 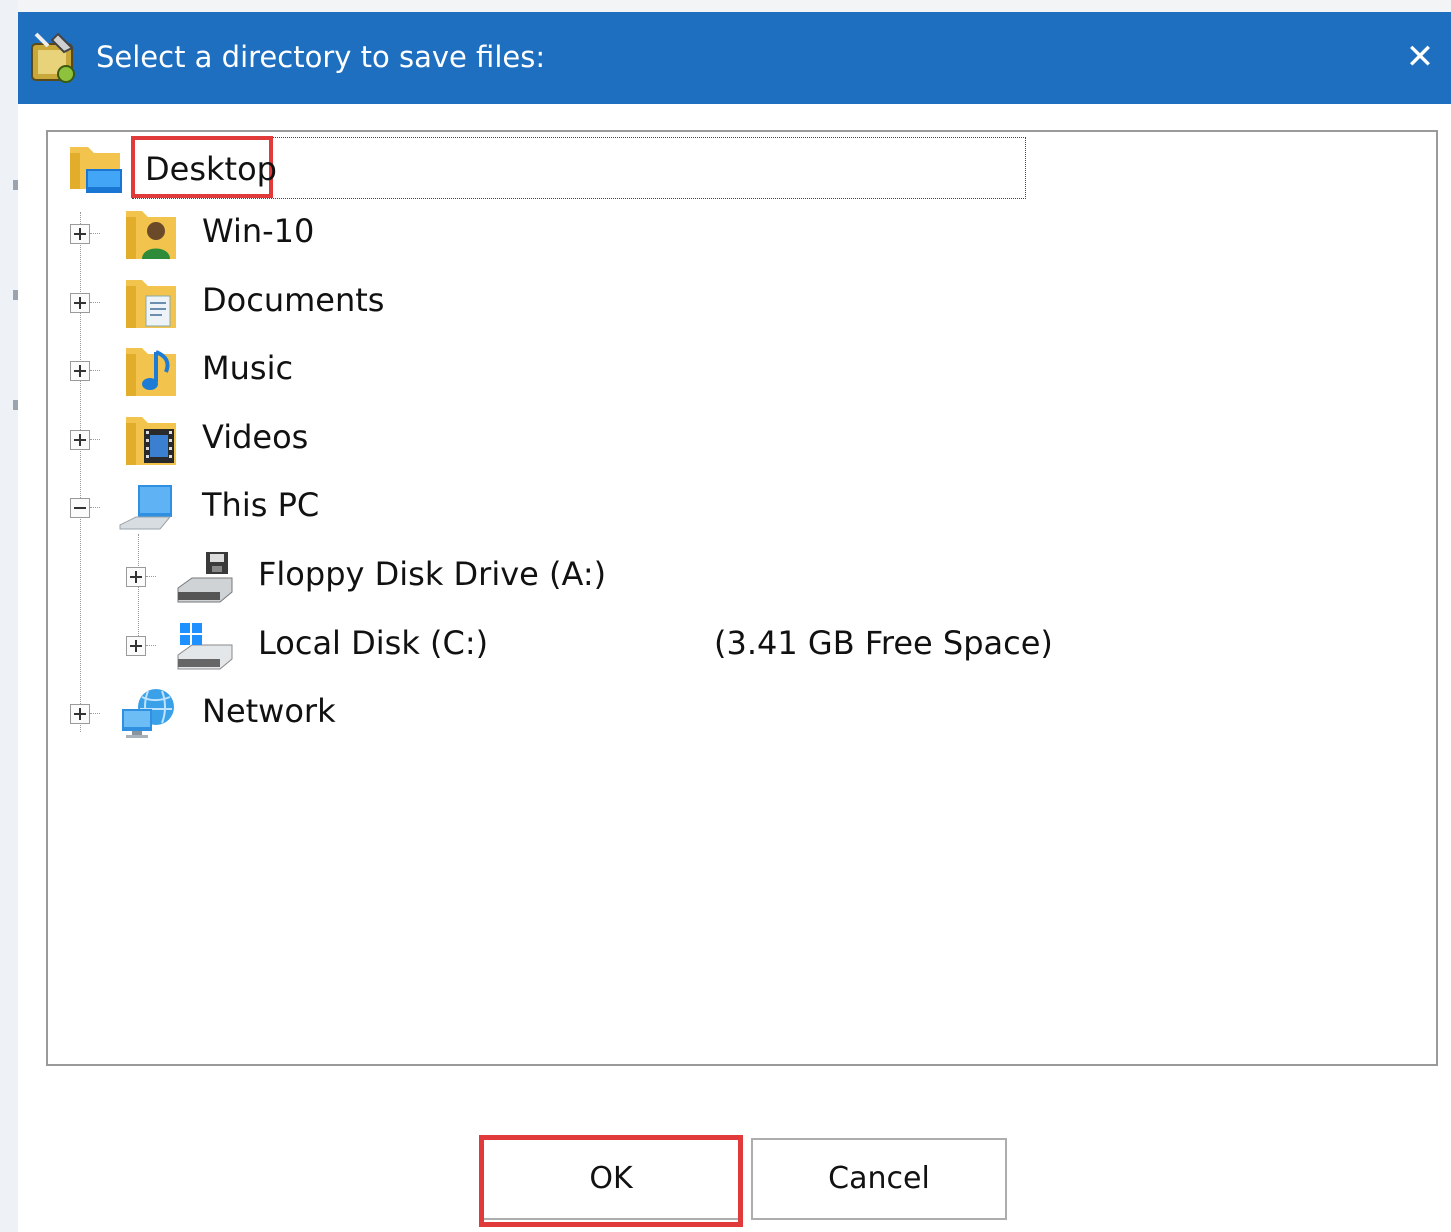 I want to click on desktop-label-box: Desktop, so click(x=578, y=167).